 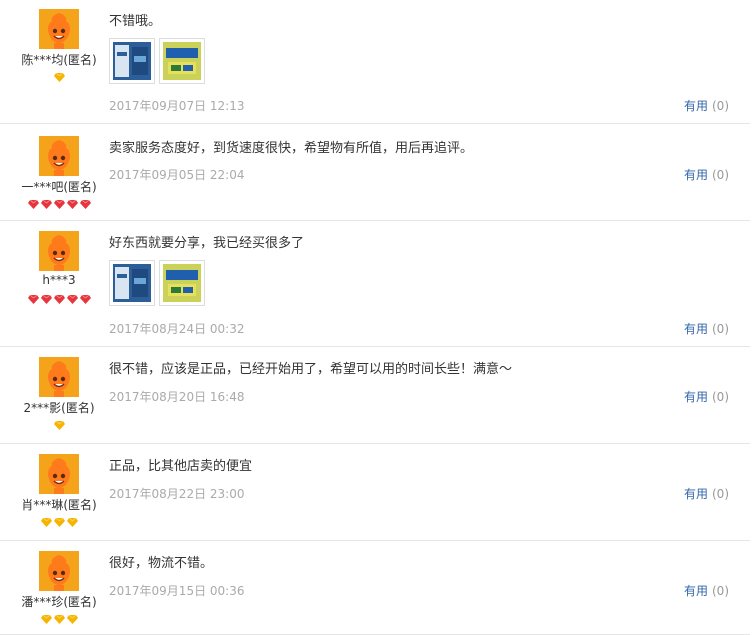 I want to click on review-text: 正品，比其他店卖的便宜, so click(x=181, y=466).